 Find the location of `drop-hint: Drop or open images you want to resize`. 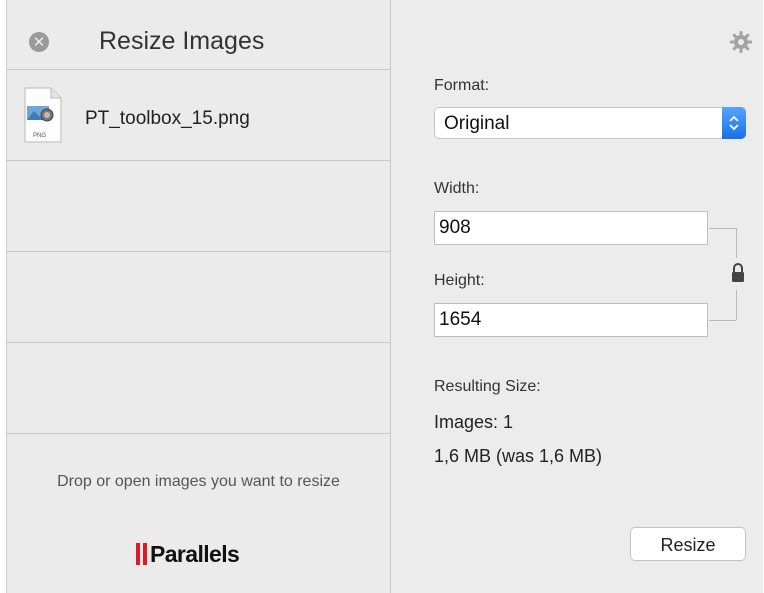

drop-hint: Drop or open images you want to resize is located at coordinates (198, 481).